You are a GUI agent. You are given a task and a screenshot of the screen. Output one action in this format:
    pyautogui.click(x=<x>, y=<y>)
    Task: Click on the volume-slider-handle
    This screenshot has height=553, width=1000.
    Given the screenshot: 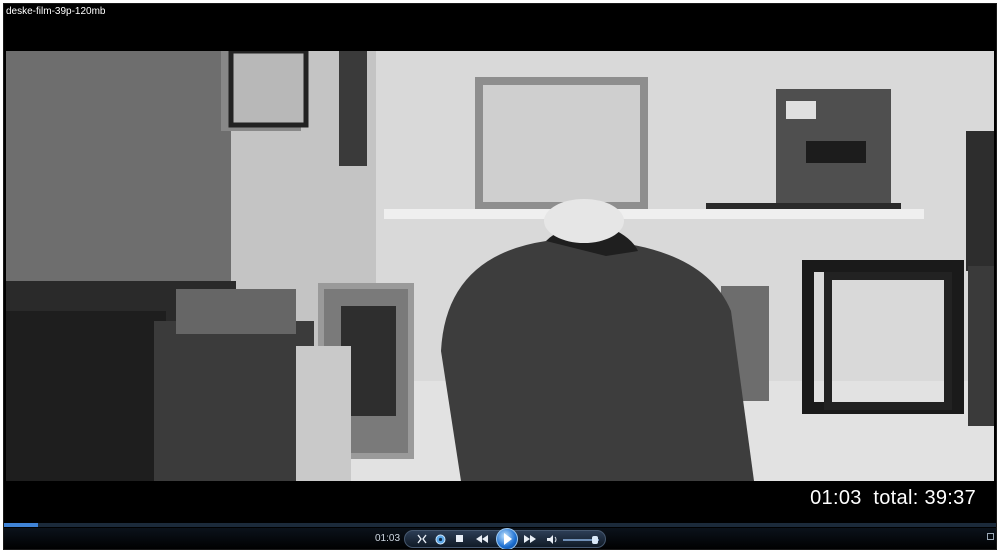 What is the action you would take?
    pyautogui.click(x=595, y=540)
    